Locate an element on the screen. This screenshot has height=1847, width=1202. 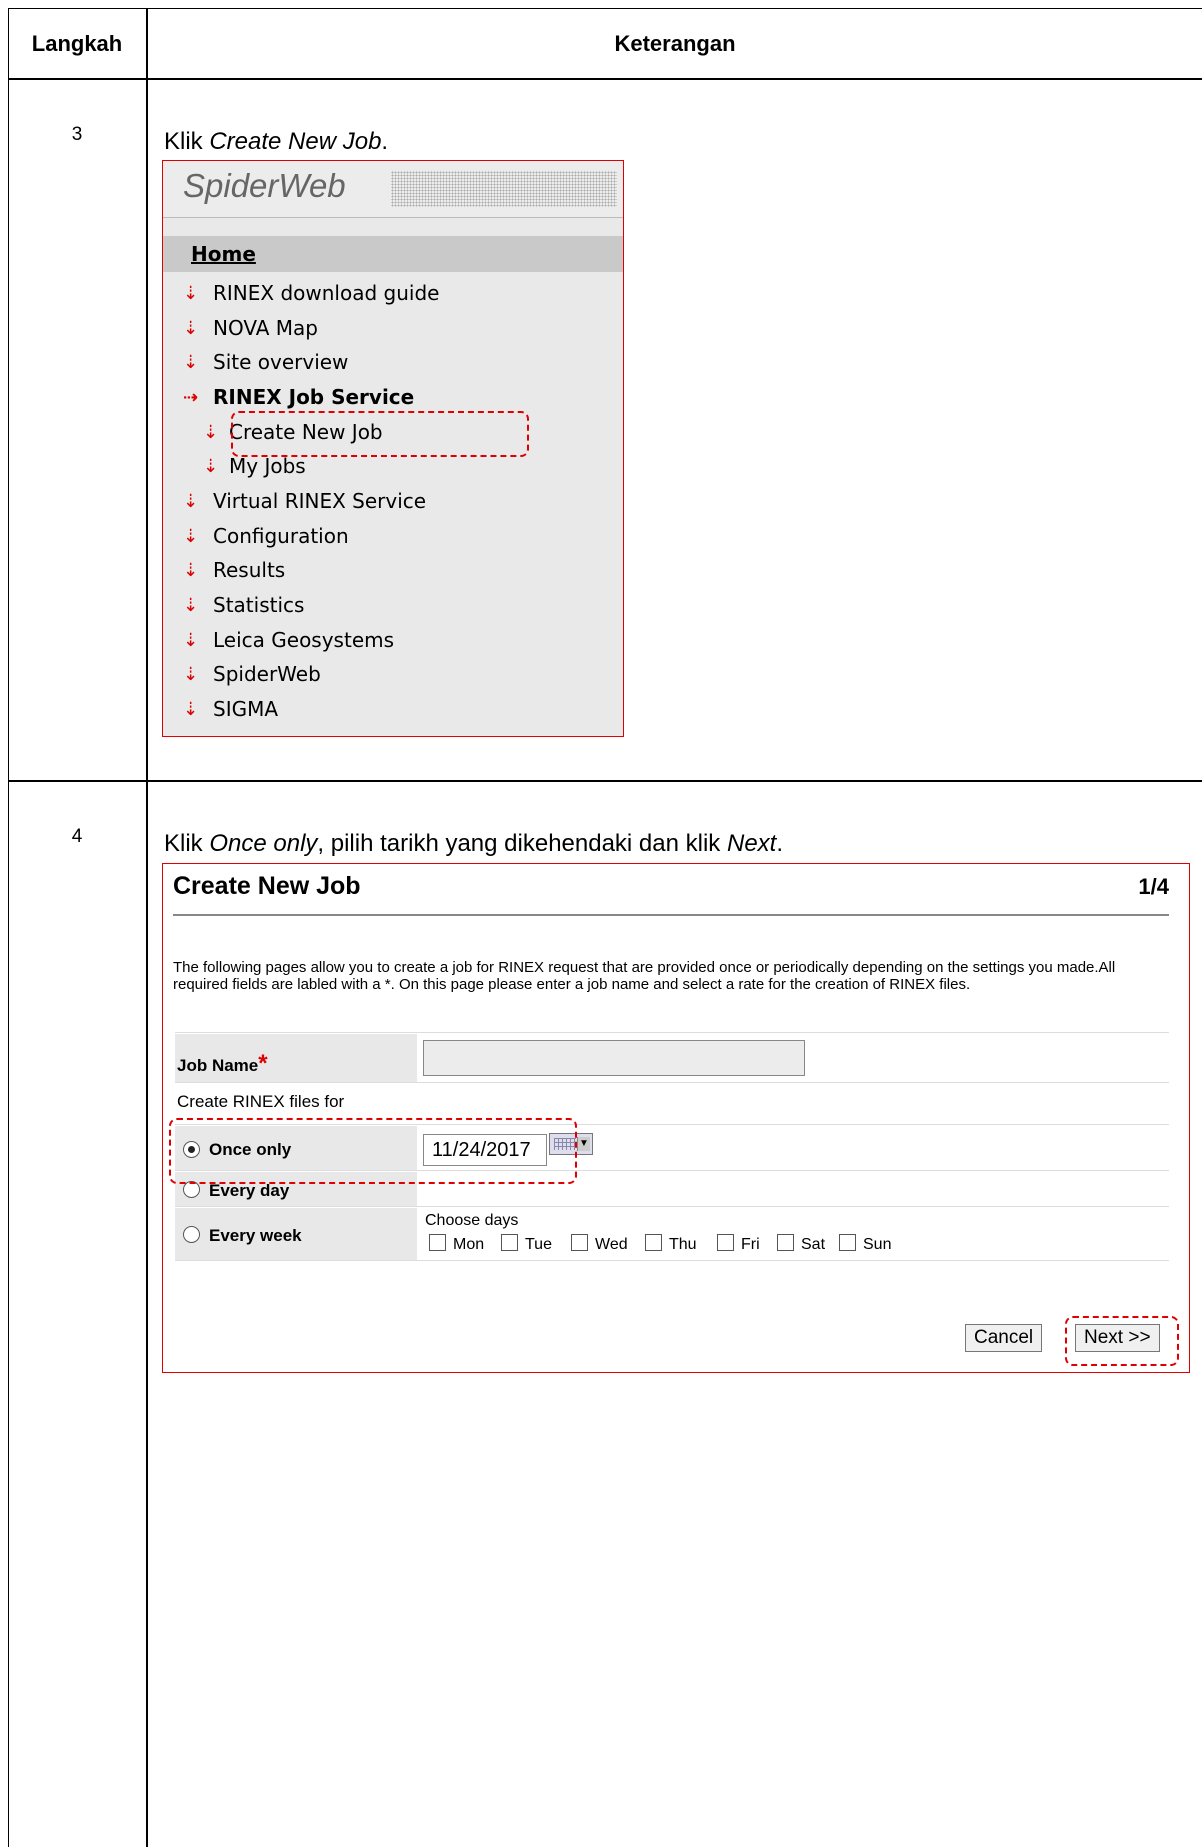
menu-item-nova-map: ⇣ NOVA Map is located at coordinates (250, 328).